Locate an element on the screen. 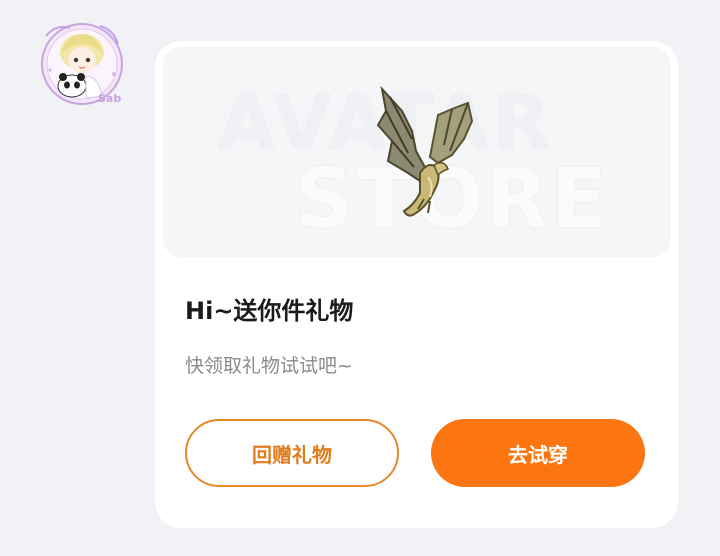  svg-text: Sab is located at coordinates (109, 98).